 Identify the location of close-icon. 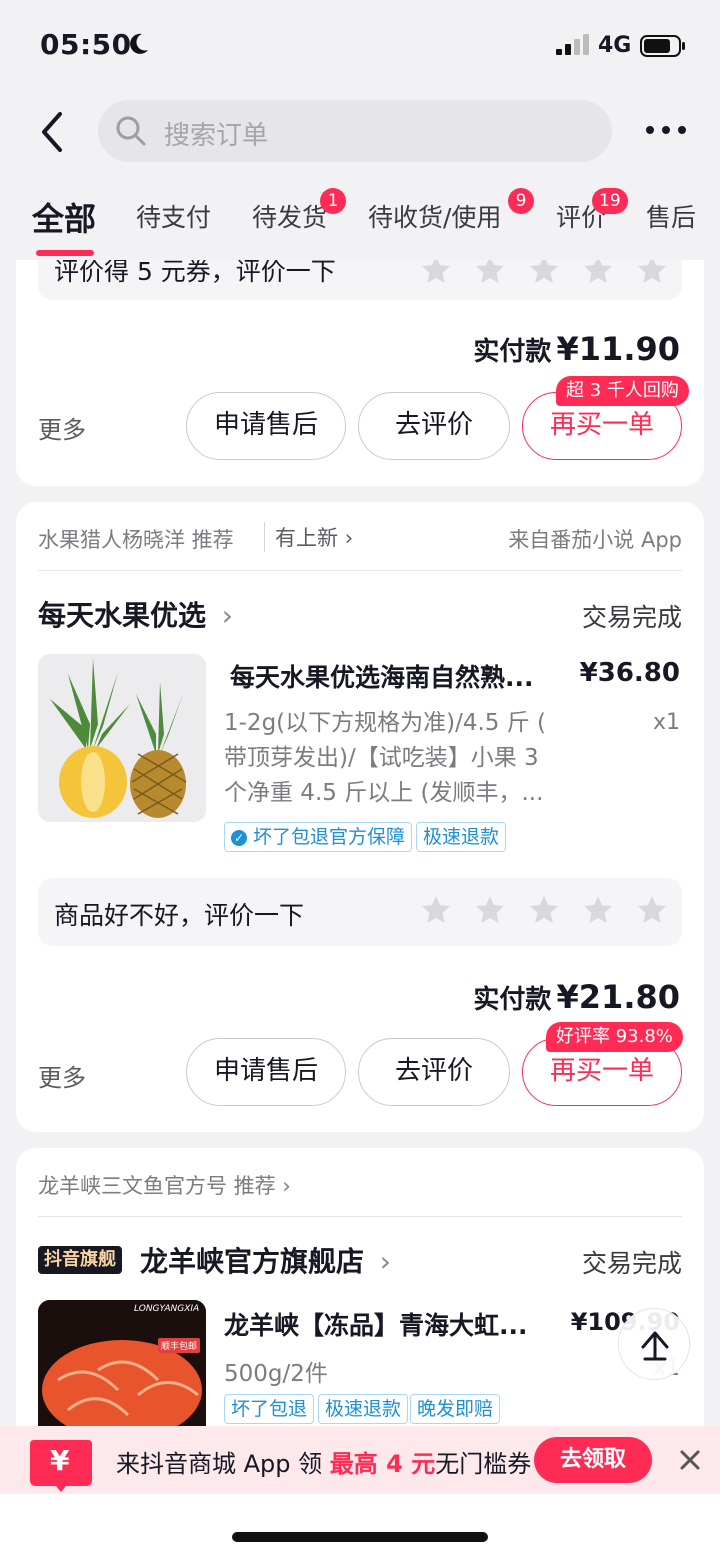
(690, 1460).